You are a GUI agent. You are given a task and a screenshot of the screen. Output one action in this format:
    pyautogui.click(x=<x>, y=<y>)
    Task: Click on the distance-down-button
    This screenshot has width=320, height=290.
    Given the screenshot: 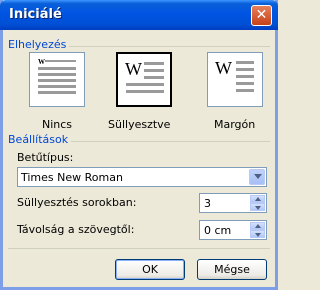 What is the action you would take?
    pyautogui.click(x=257, y=234)
    